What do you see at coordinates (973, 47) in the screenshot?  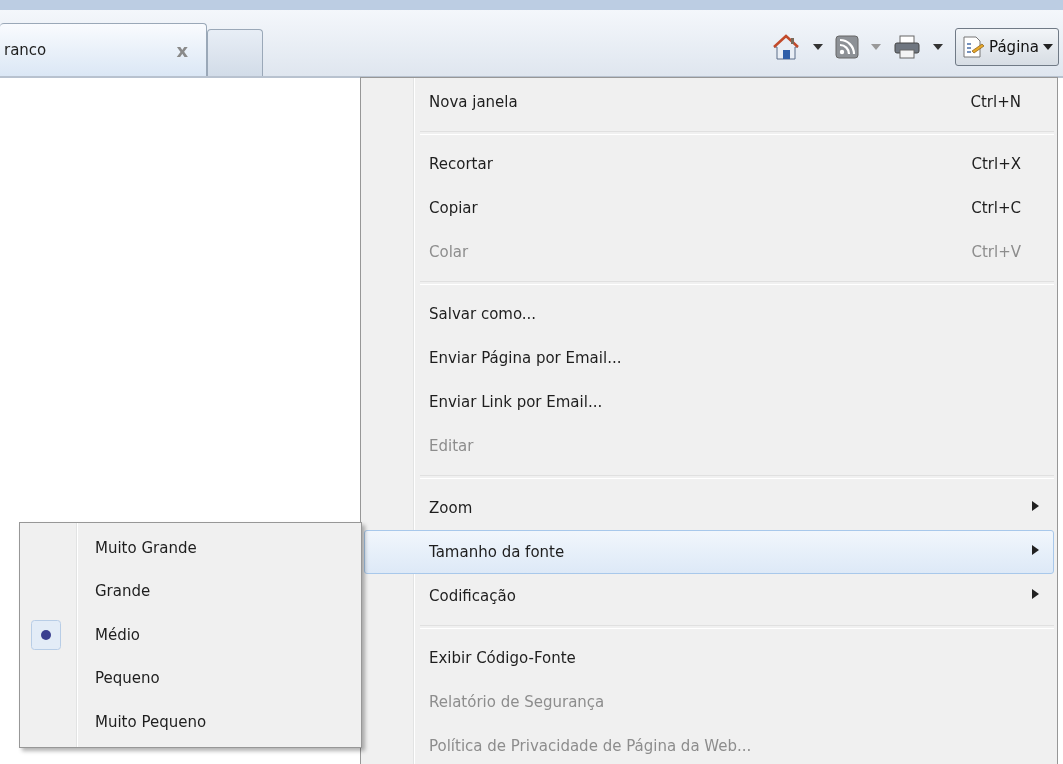 I see `page-icon` at bounding box center [973, 47].